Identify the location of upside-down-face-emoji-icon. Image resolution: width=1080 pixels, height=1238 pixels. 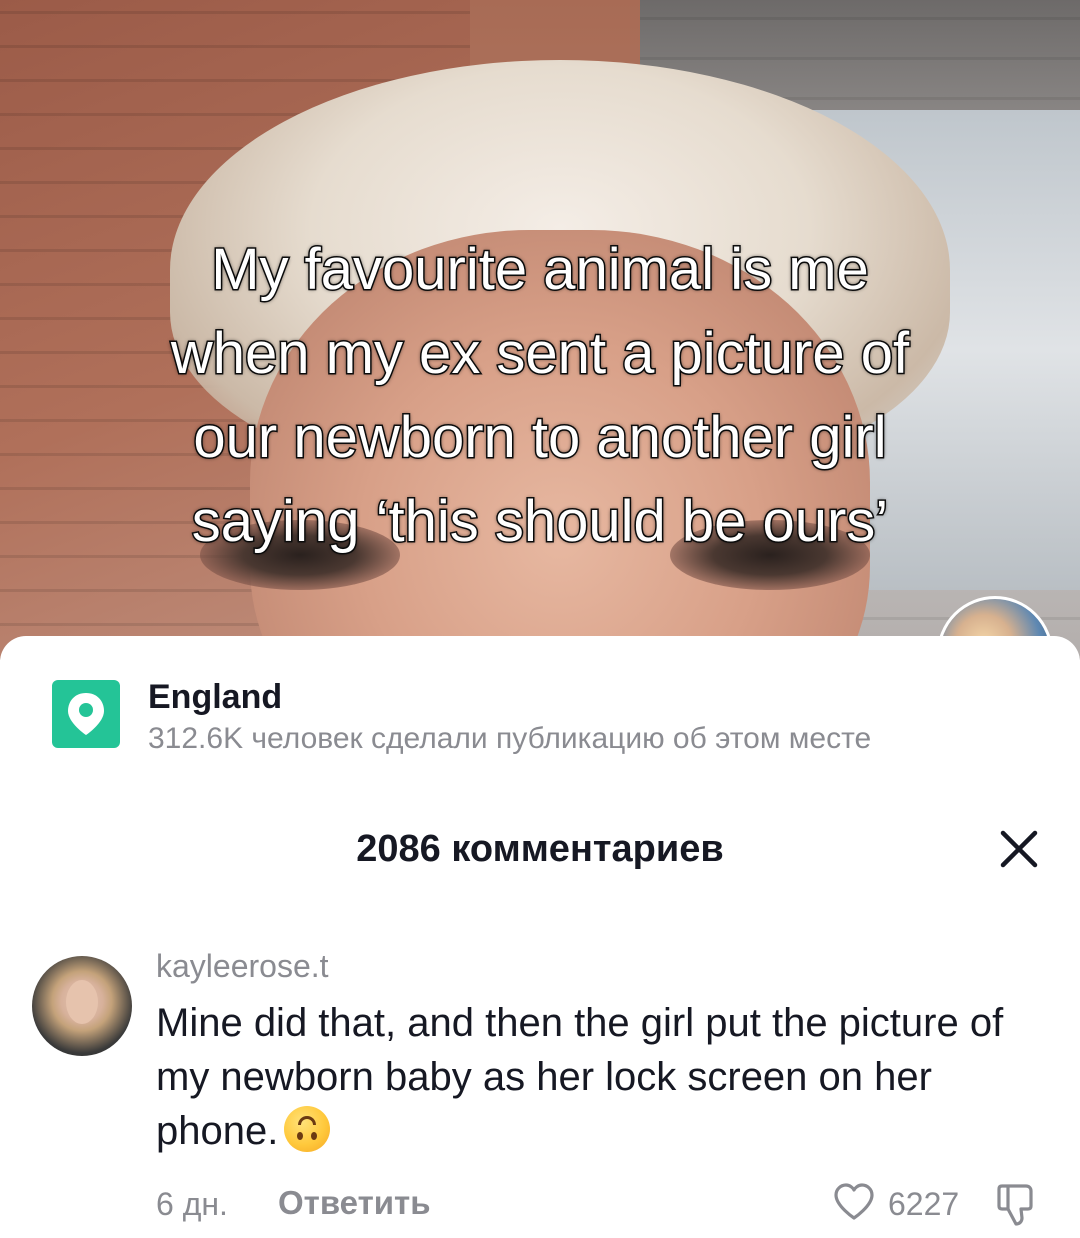
(307, 1129).